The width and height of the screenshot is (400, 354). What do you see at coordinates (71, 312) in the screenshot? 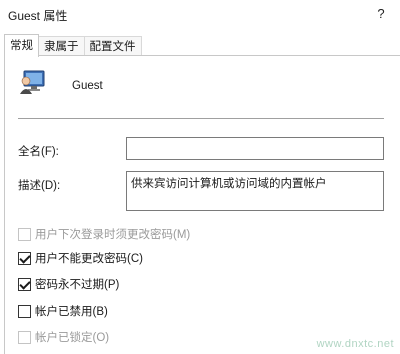
I see `checkbox-label: 帐户已禁用(B)` at bounding box center [71, 312].